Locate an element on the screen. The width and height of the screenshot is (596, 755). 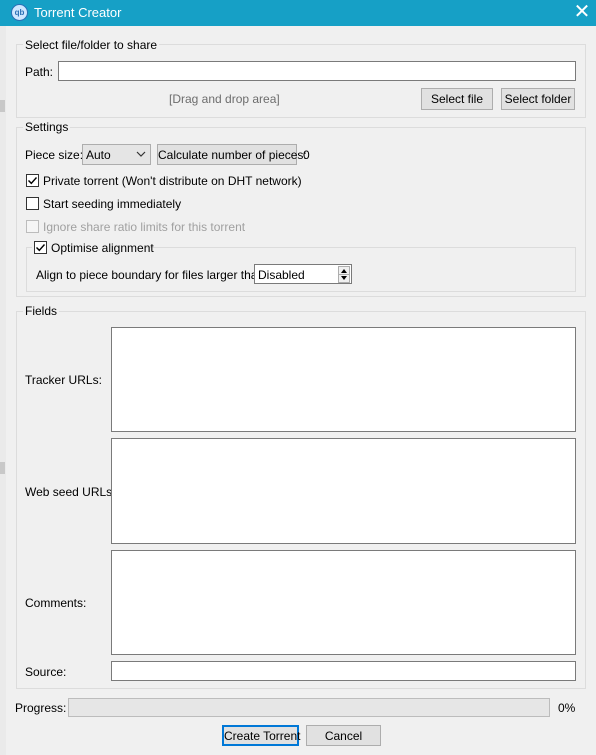
align-boundary-value: Disabled is located at coordinates (281, 275).